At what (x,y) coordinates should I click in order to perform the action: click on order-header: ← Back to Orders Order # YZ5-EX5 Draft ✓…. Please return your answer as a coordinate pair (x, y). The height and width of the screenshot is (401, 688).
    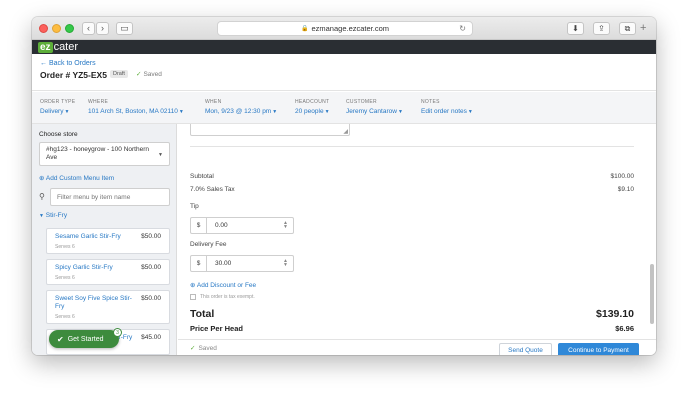
    Looking at the image, I should click on (344, 72).